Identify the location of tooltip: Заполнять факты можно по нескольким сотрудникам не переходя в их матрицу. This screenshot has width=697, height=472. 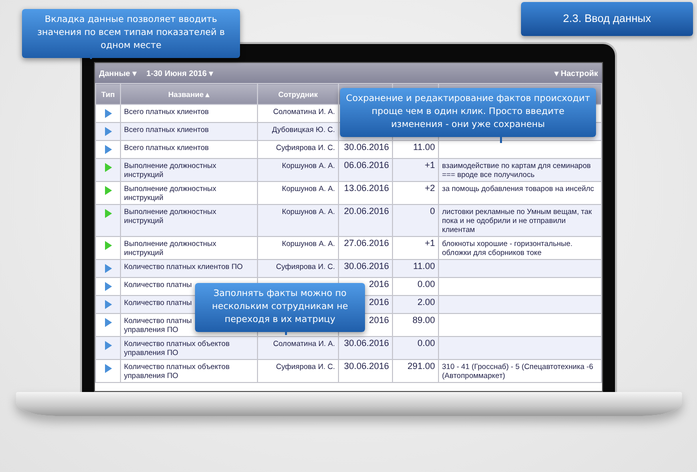
(280, 307).